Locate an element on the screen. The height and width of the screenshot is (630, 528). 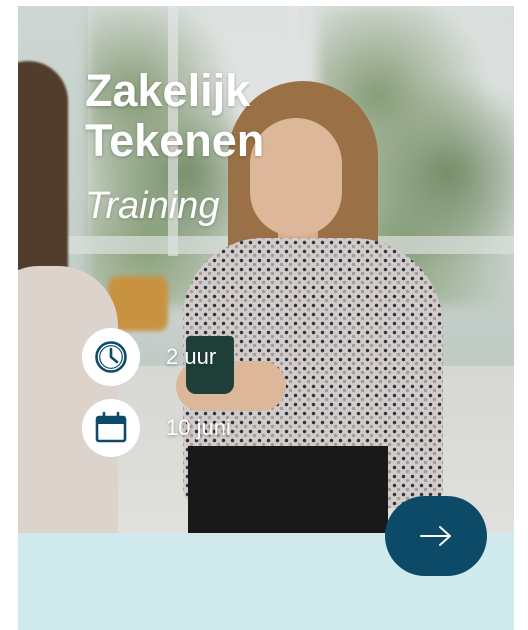
arrow-right-icon is located at coordinates (435, 536).